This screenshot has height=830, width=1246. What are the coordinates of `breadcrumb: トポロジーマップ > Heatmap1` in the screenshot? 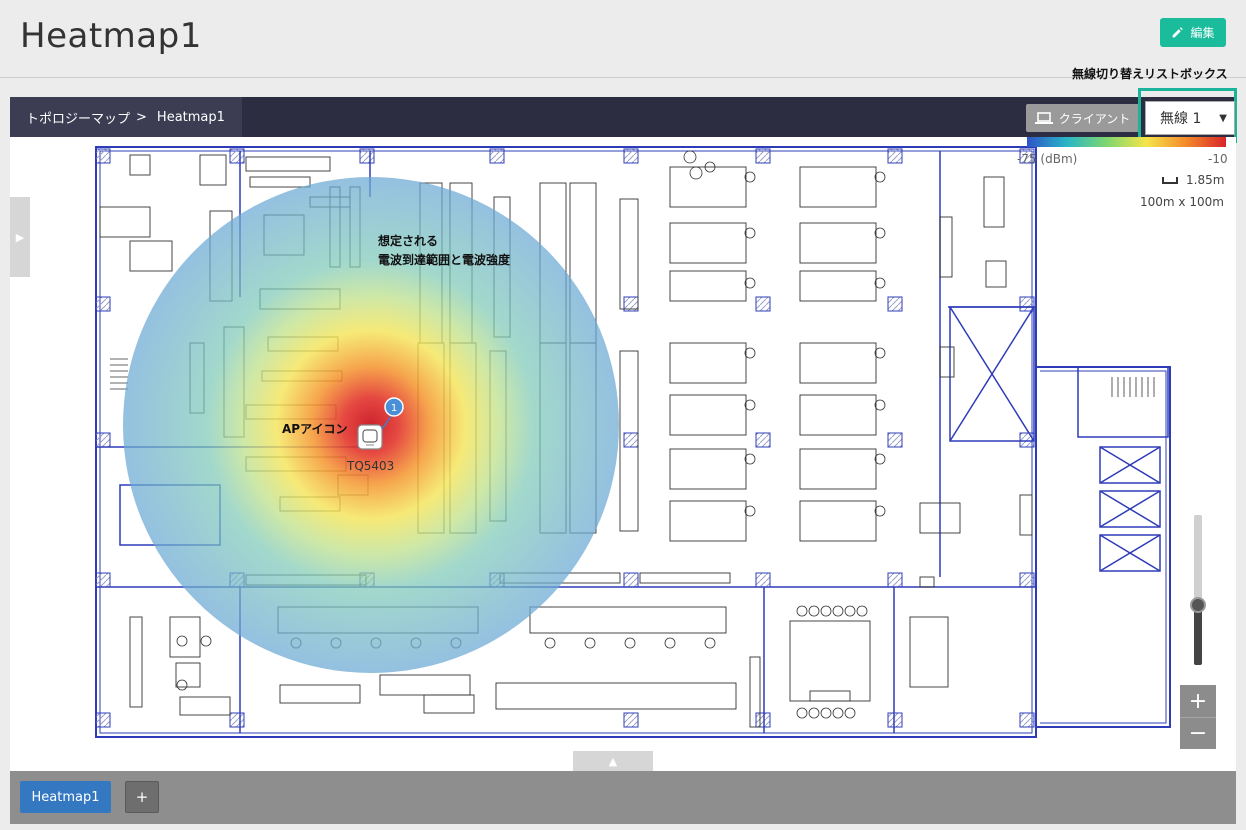 It's located at (126, 117).